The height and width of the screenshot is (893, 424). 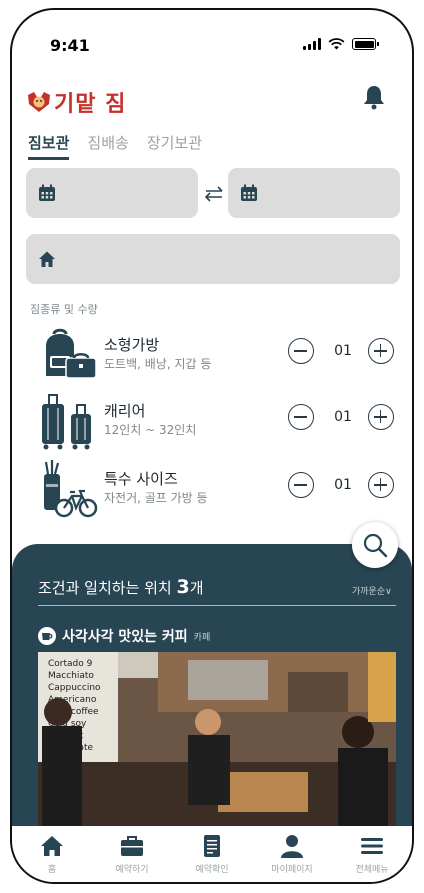 What do you see at coordinates (213, 259) in the screenshot?
I see `address-field` at bounding box center [213, 259].